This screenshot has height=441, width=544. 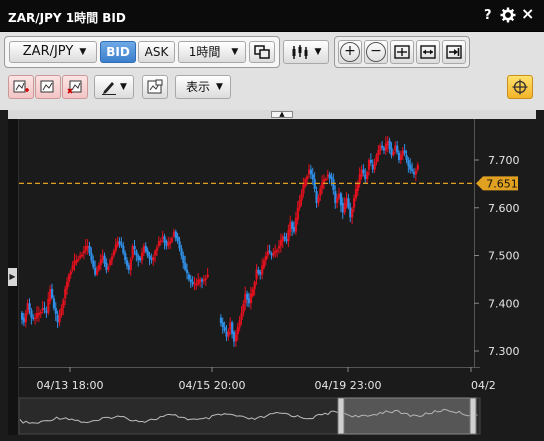 I want to click on bid-button: BID, so click(x=118, y=52).